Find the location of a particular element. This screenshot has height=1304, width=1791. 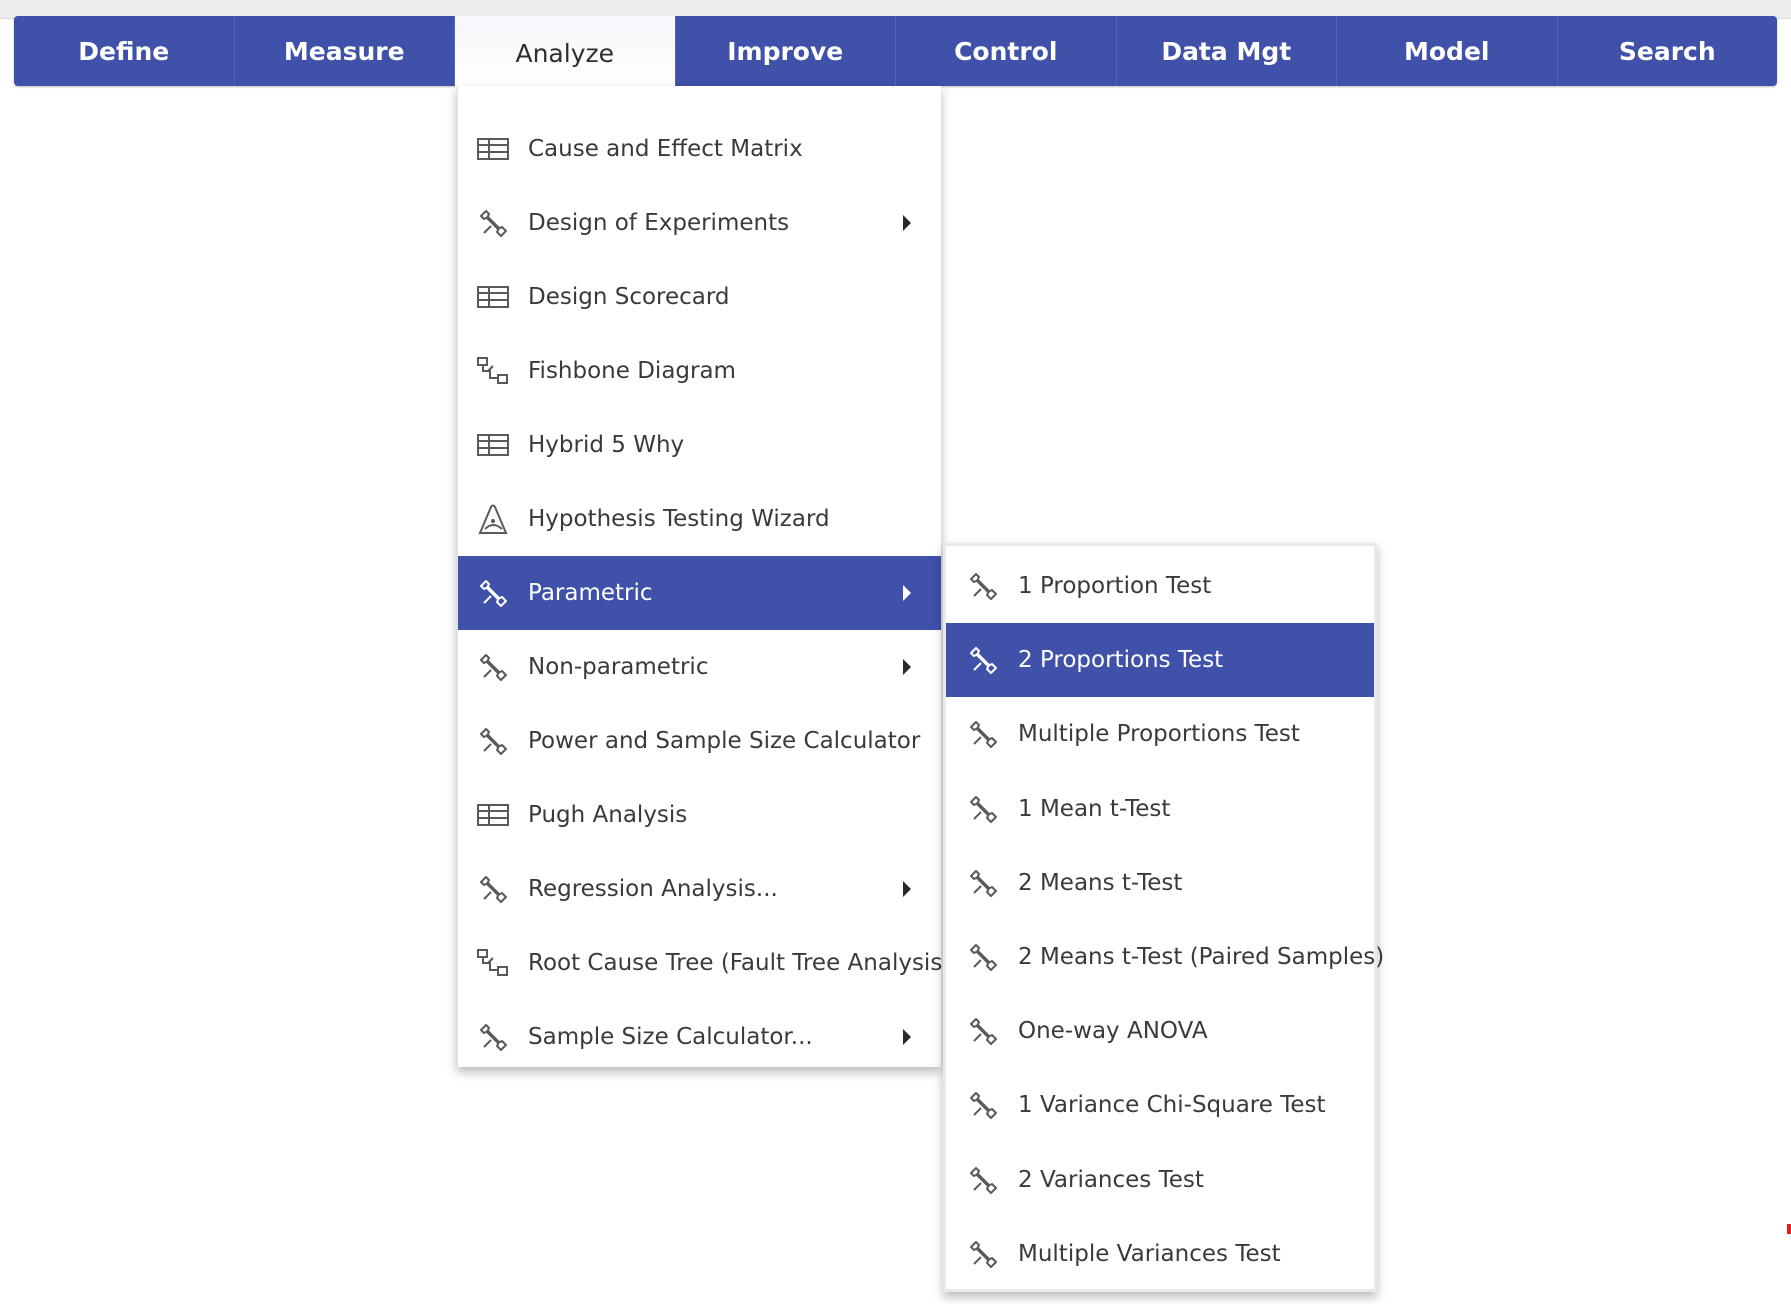

menu-item-label: 2 Variances Test is located at coordinates (1111, 1179).